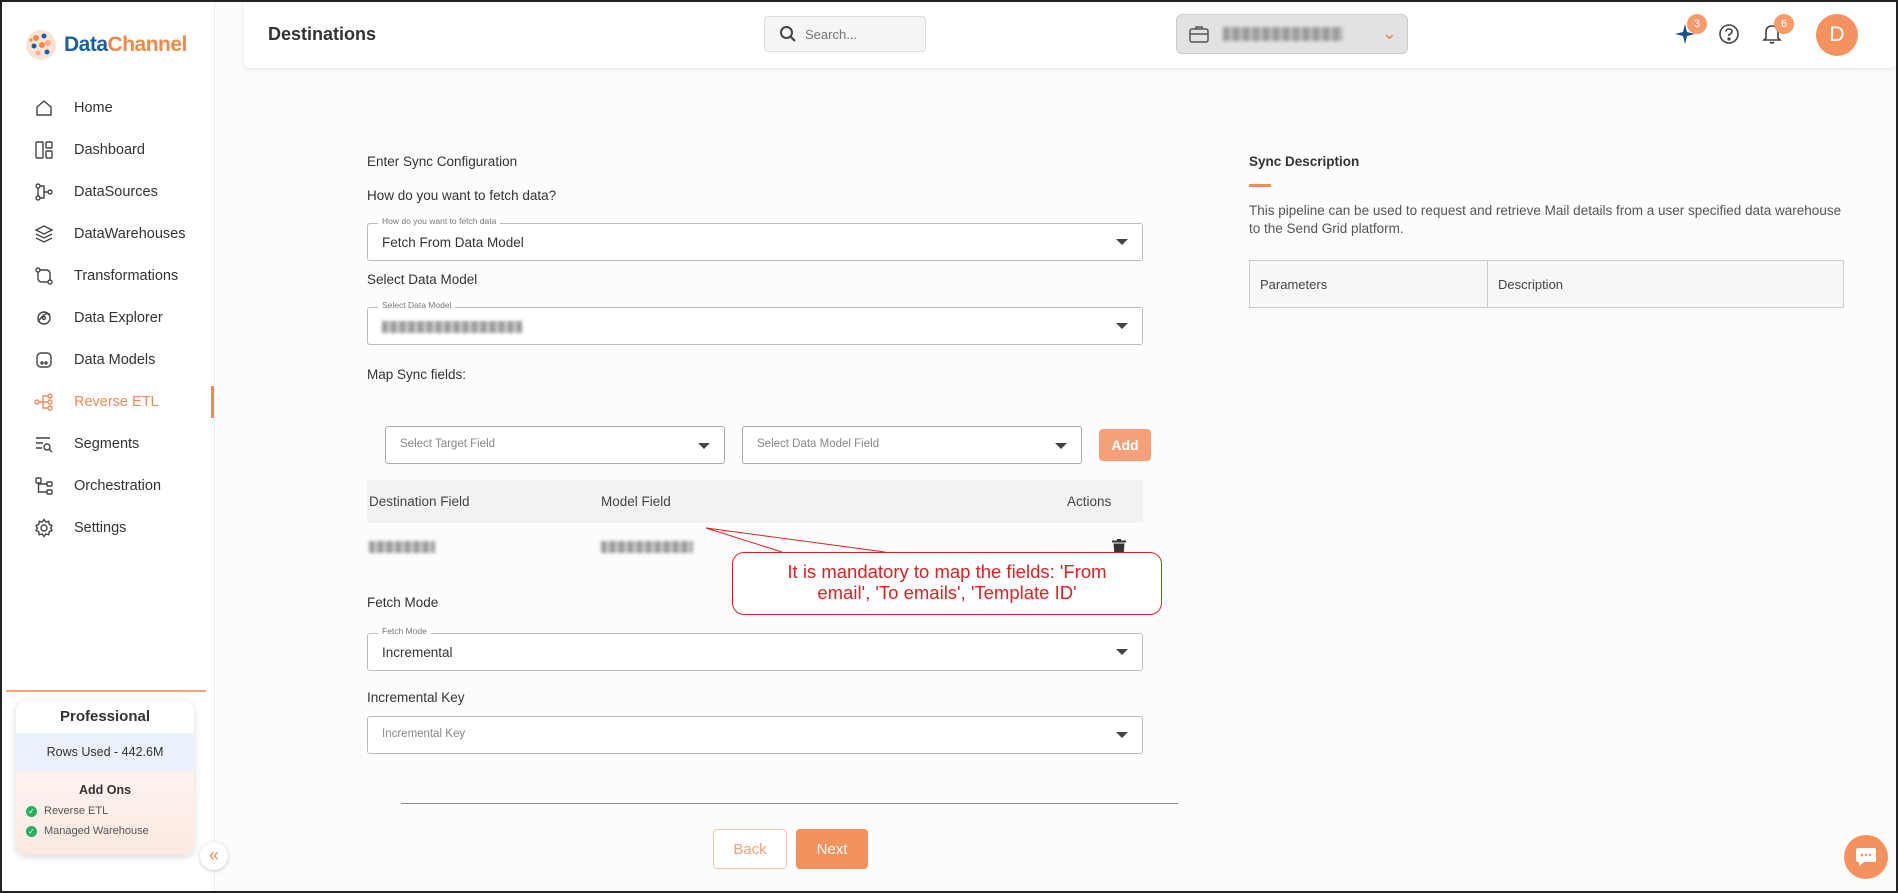  Describe the element at coordinates (1199, 34) in the screenshot. I see `briefcase-icon` at that location.